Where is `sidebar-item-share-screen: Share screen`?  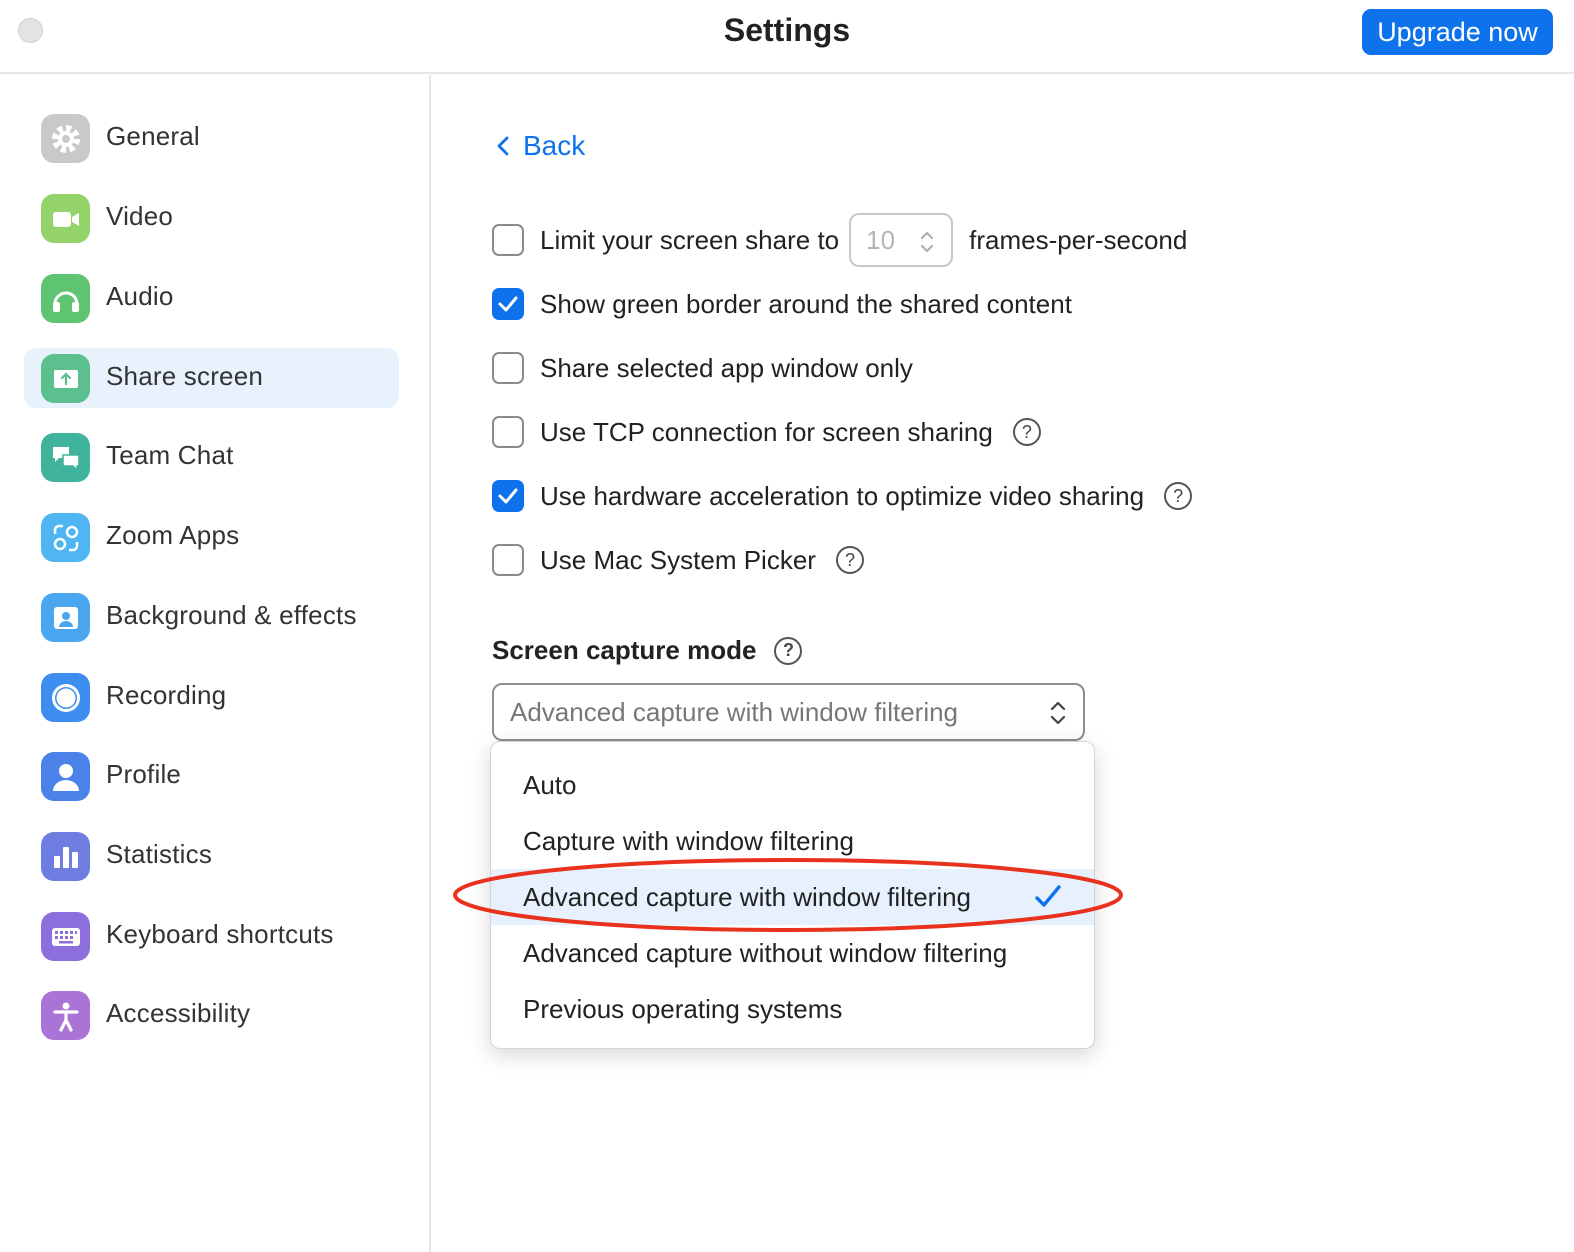 sidebar-item-share-screen: Share screen is located at coordinates (211, 378).